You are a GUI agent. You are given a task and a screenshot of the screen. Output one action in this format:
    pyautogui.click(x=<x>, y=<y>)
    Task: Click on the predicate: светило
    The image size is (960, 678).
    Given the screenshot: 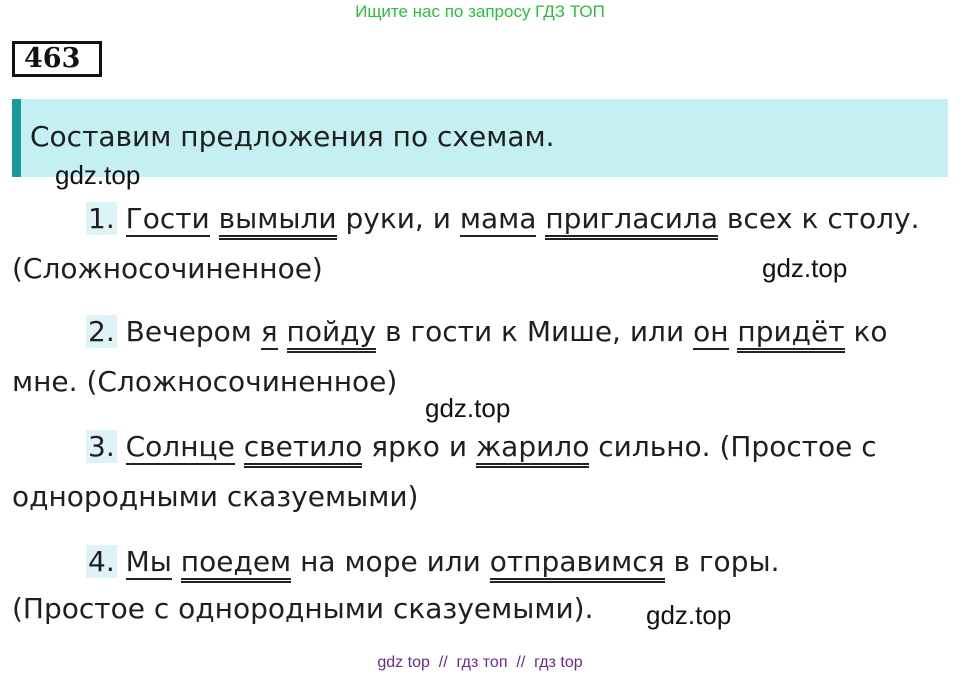 What is the action you would take?
    pyautogui.click(x=303, y=449)
    